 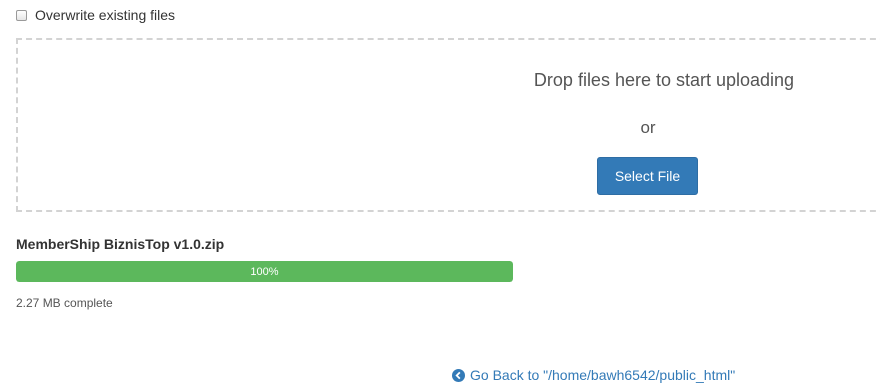 What do you see at coordinates (648, 127) in the screenshot?
I see `or-separator: or` at bounding box center [648, 127].